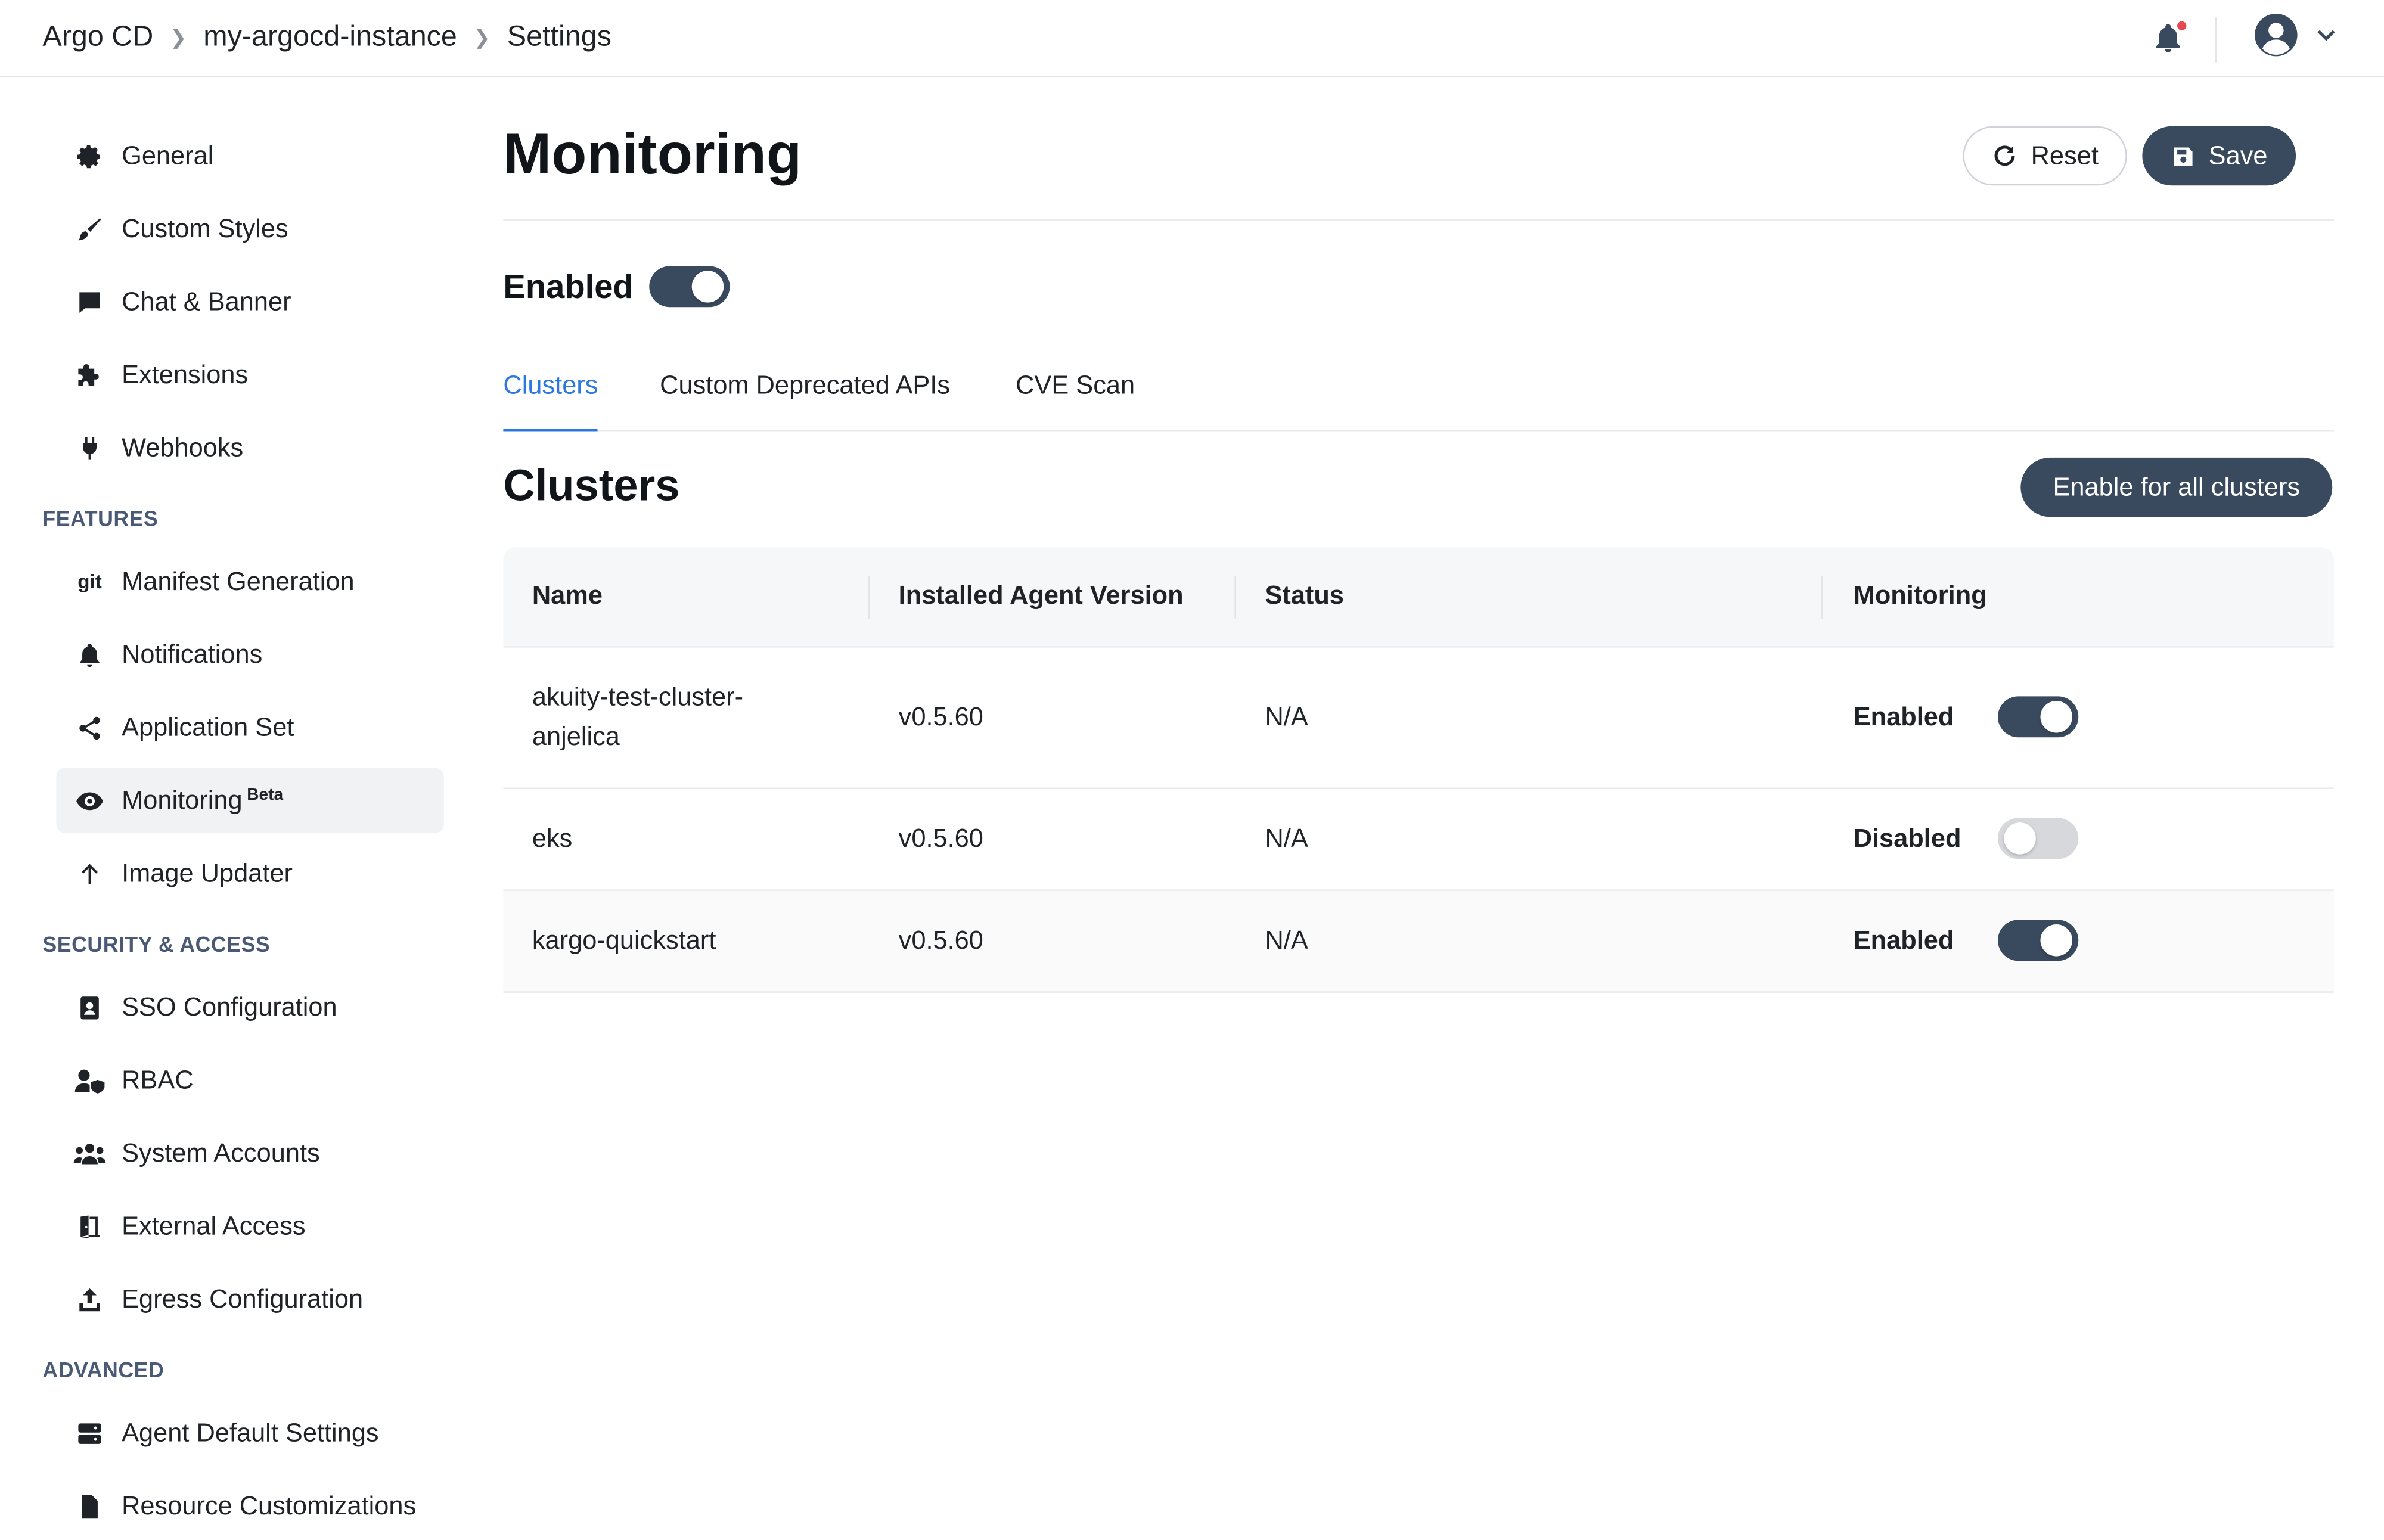 The height and width of the screenshot is (1540, 2384). What do you see at coordinates (89, 1226) in the screenshot?
I see `door-icon` at bounding box center [89, 1226].